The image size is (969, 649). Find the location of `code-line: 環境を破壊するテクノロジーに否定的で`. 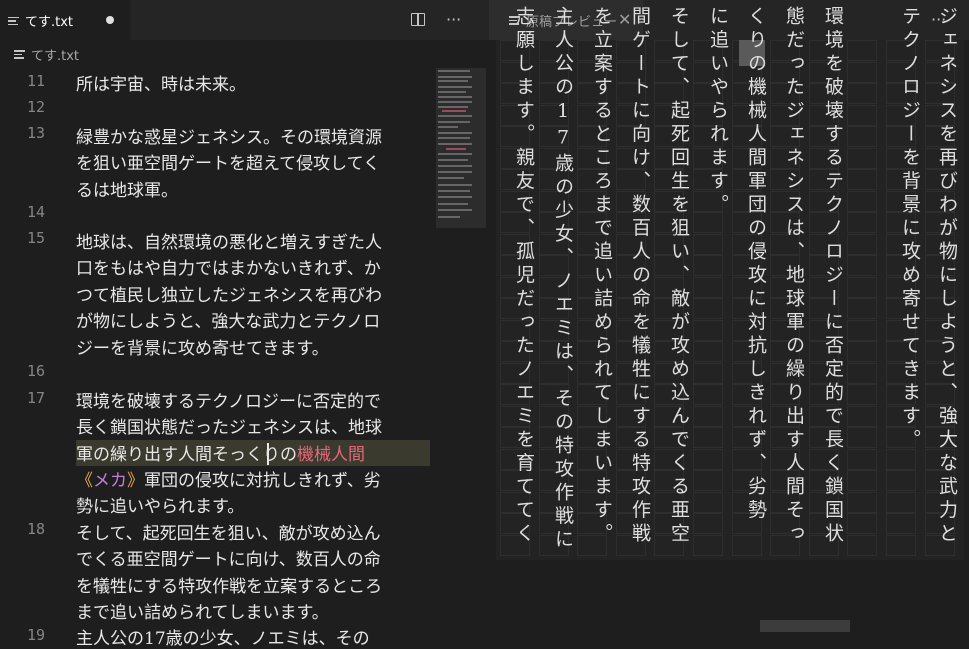

code-line: 環境を破壊するテクノロジーに否定的で is located at coordinates (228, 399).